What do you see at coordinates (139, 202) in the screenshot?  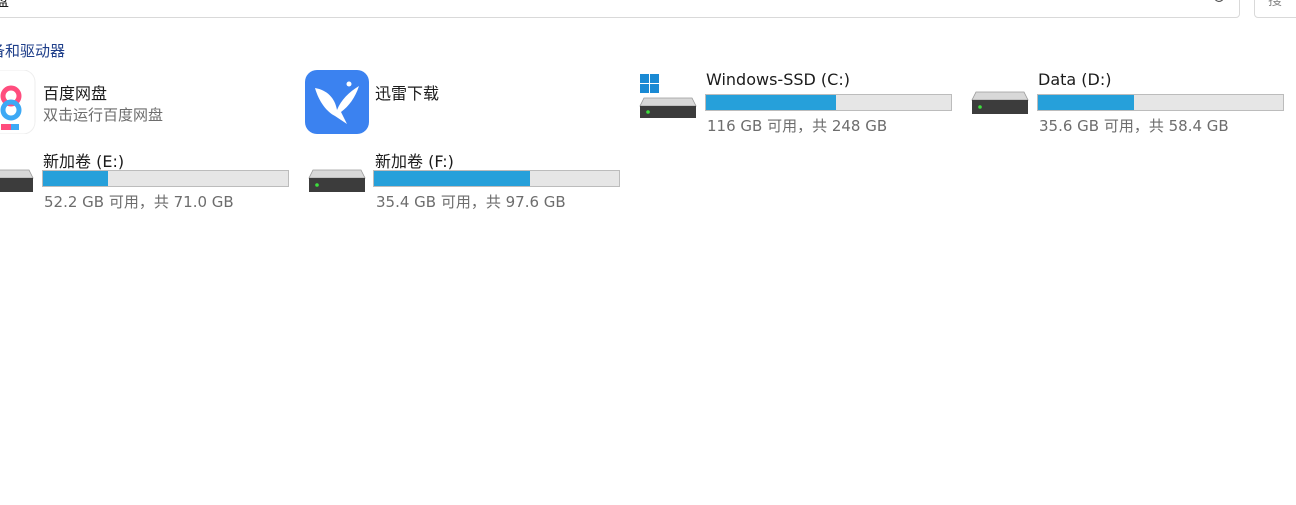 I see `drive-usage-text: 52.2 GB 可用，共 71.0 GB` at bounding box center [139, 202].